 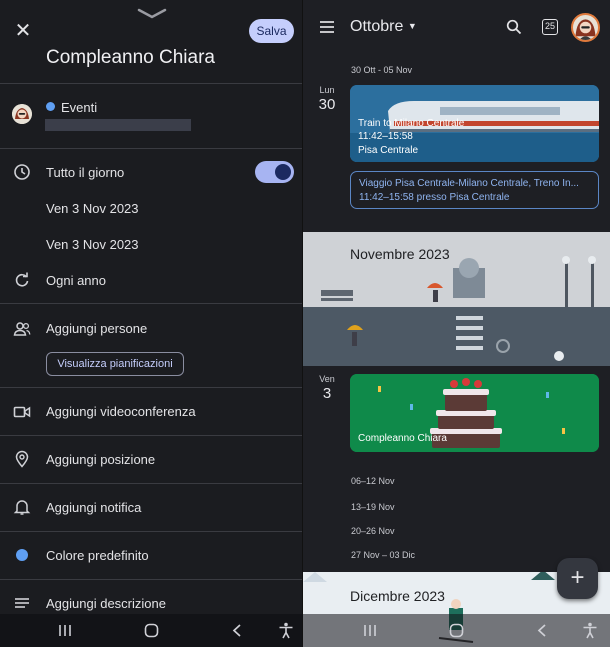 I want to click on end-date: Ven 3 Nov 2023, so click(x=92, y=244).